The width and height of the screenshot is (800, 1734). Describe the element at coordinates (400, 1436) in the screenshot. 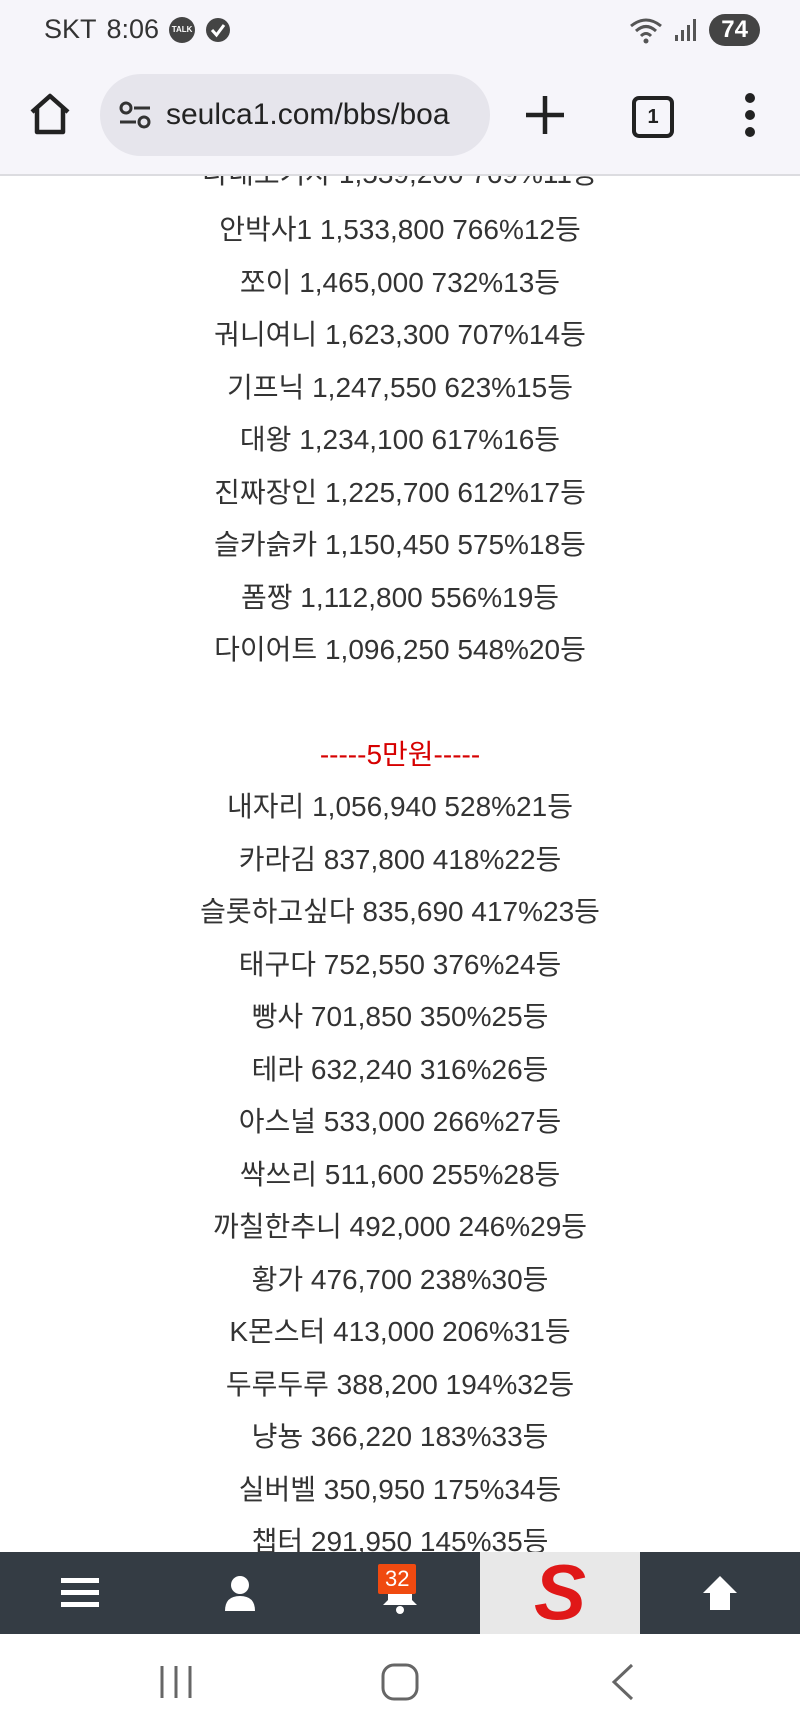

I see `ranking-entry: 냥뇽 366,220 183%33등` at that location.